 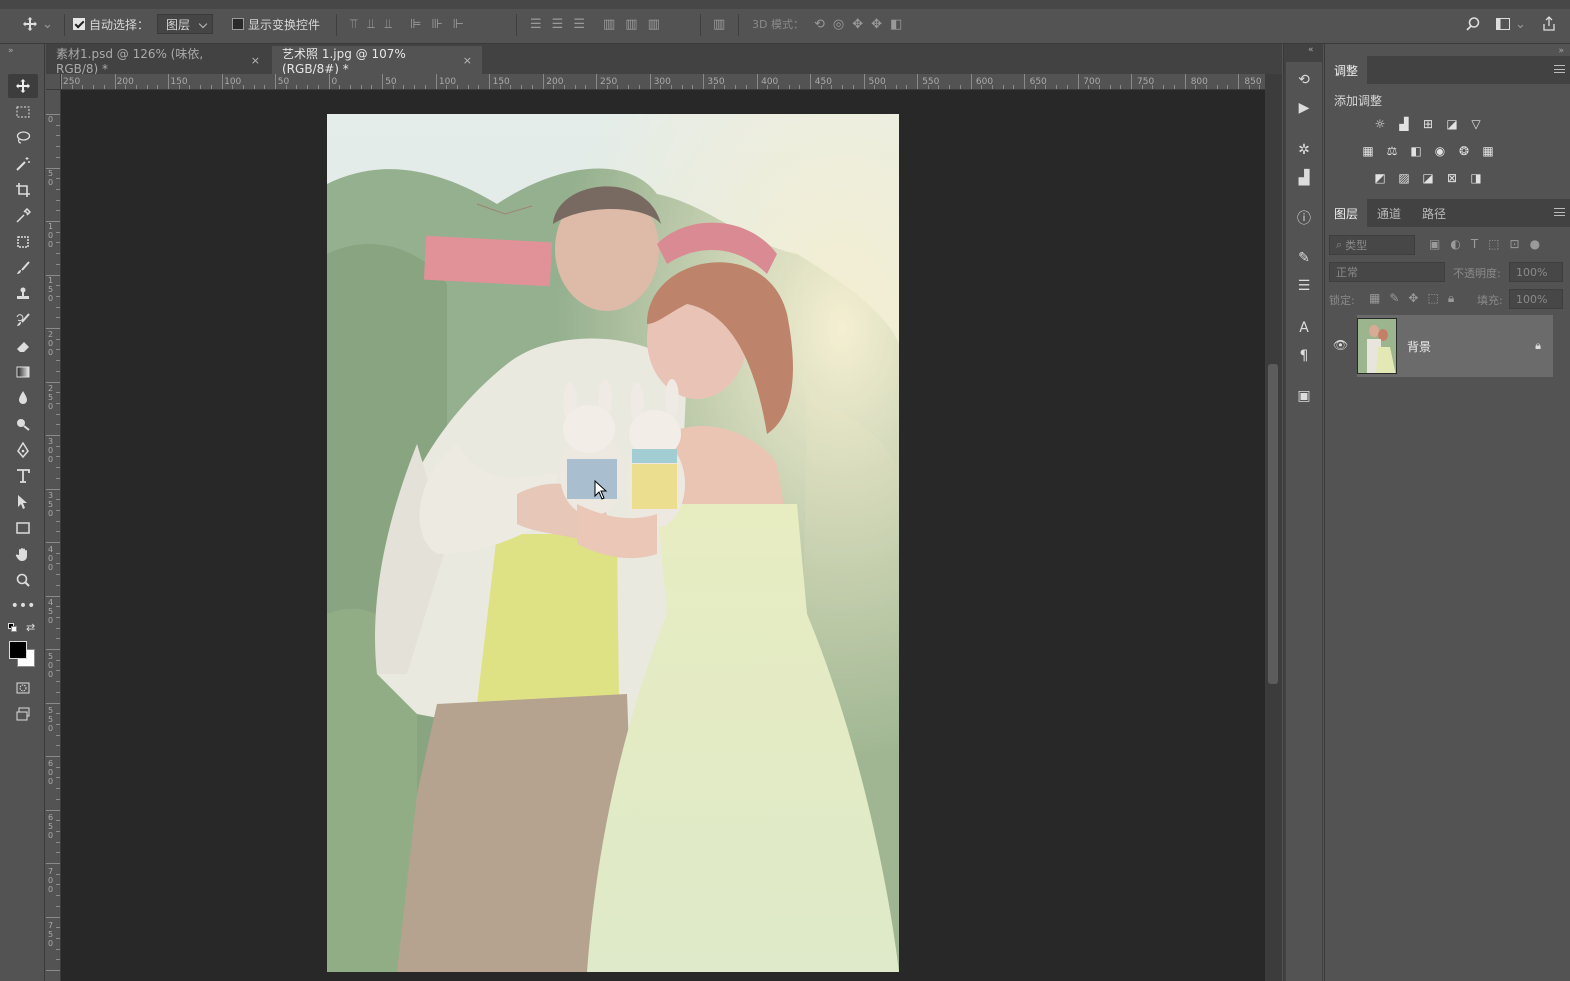 I want to click on crop-tool, so click(x=23, y=190).